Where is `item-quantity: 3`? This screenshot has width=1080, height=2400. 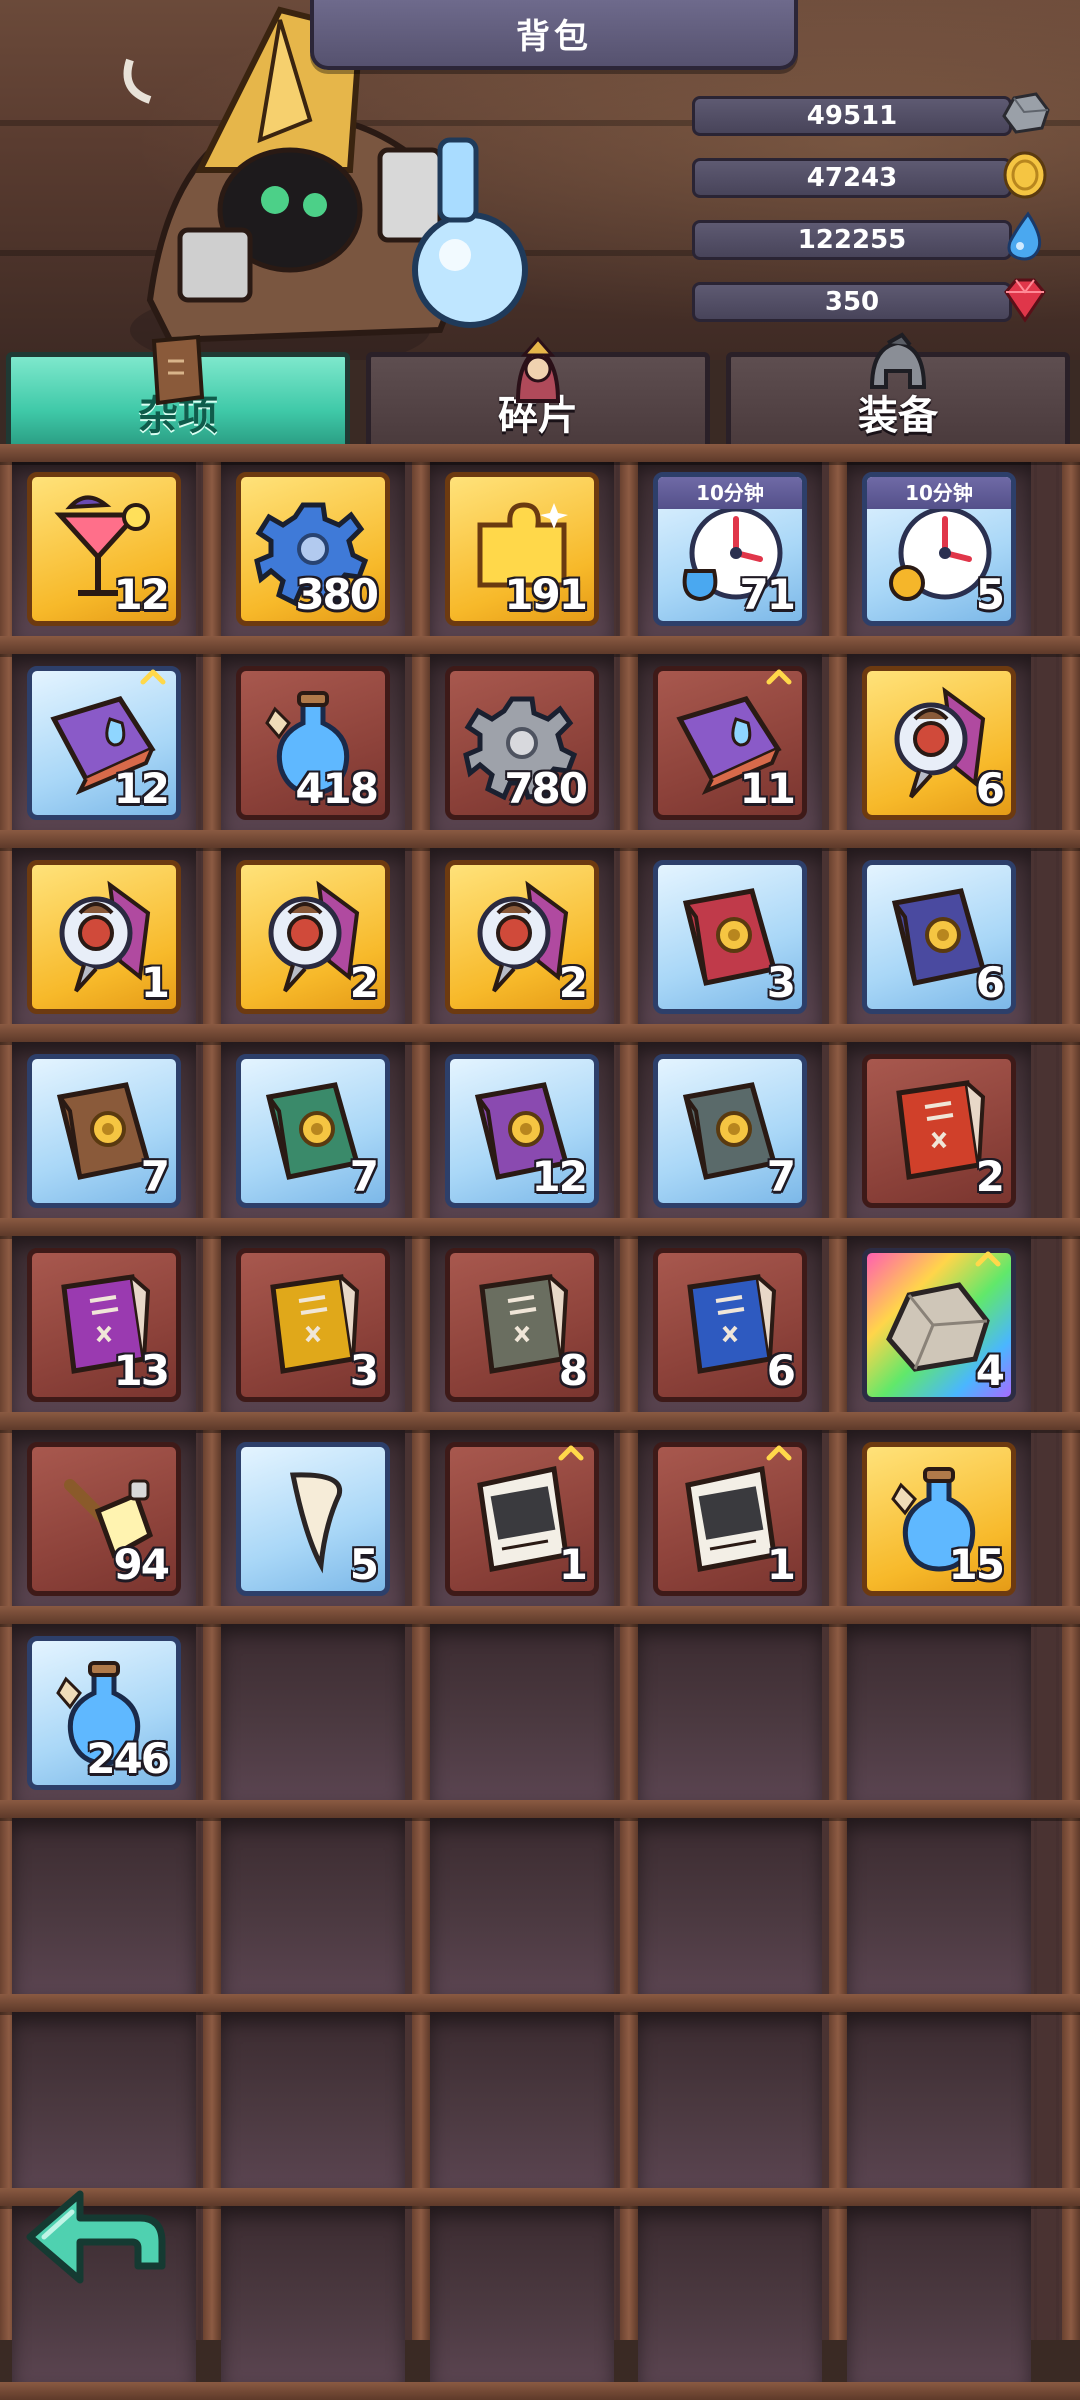 item-quantity: 3 is located at coordinates (364, 1370).